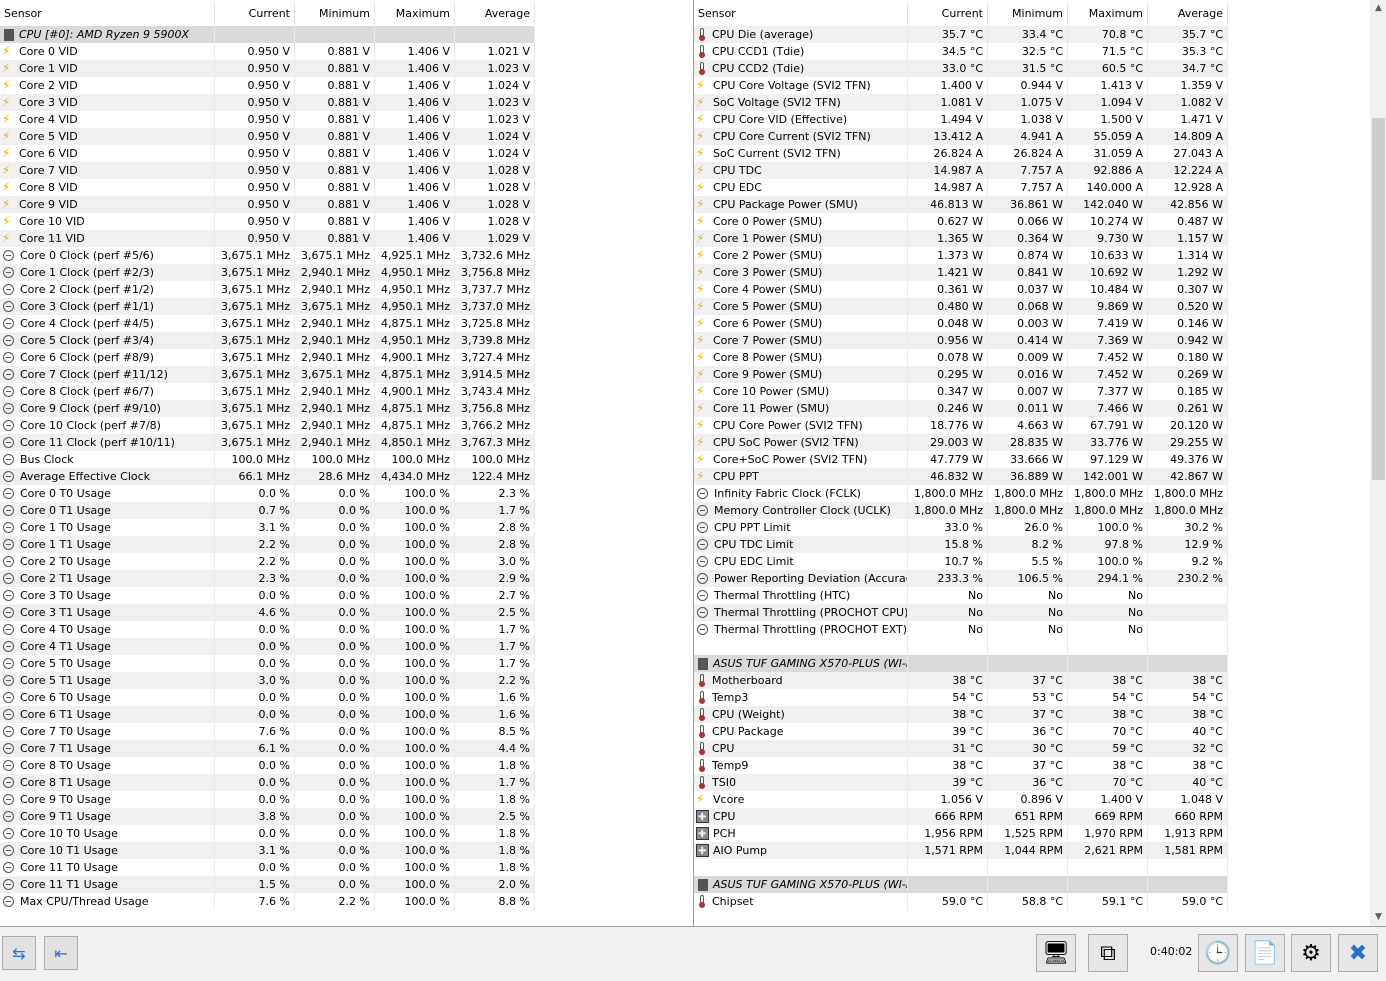 Image resolution: width=1386 pixels, height=981 pixels. I want to click on sensor-row: CPU PPT 46.832 W36.889 W142.001 W42.867 W, so click(961, 476).